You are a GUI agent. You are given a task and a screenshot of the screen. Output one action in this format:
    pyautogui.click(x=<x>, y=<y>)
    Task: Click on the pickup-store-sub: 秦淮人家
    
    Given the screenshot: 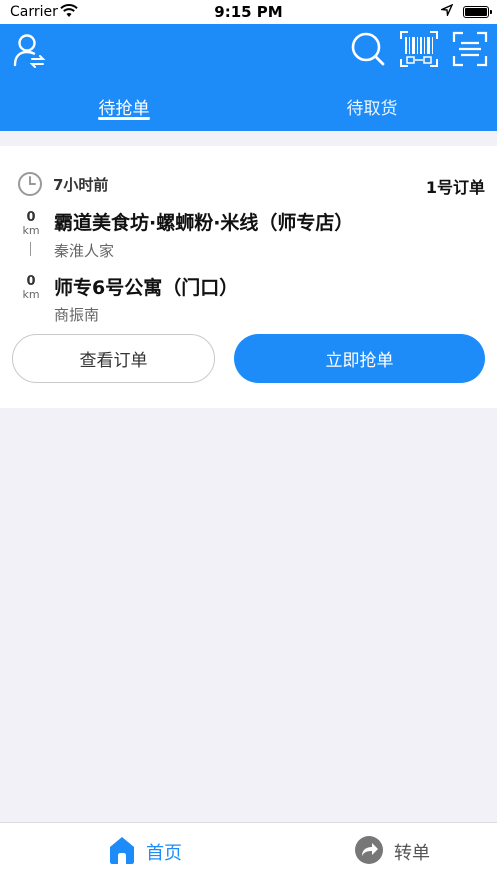 What is the action you would take?
    pyautogui.click(x=84, y=251)
    